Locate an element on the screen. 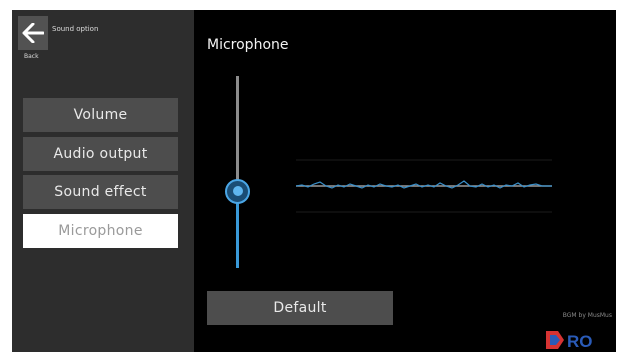  bgm-credit: BGM by MusMus is located at coordinates (587, 315).